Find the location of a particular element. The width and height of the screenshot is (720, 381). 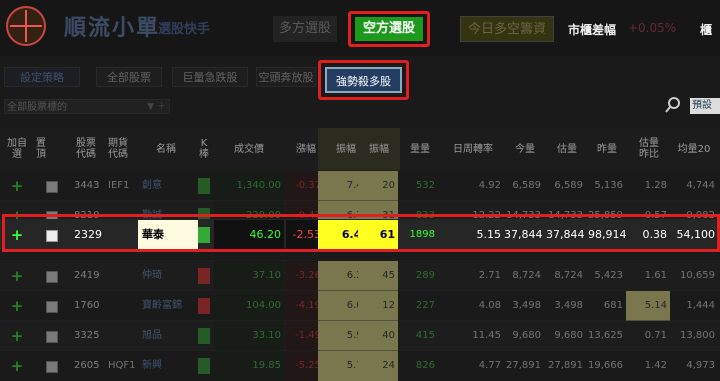

cell-turn: 2.71 is located at coordinates (489, 275).